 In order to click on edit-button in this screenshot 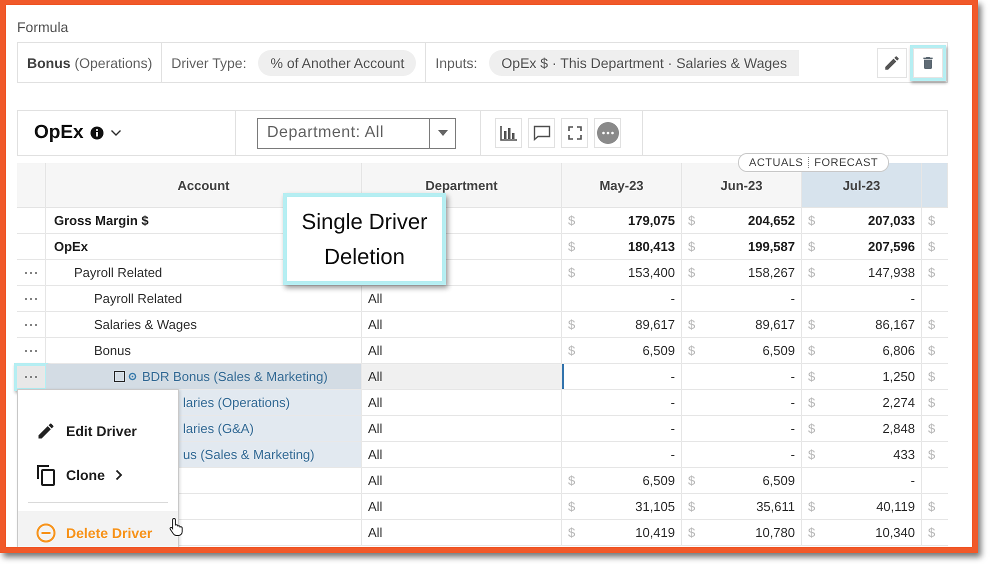, I will do `click(892, 63)`.